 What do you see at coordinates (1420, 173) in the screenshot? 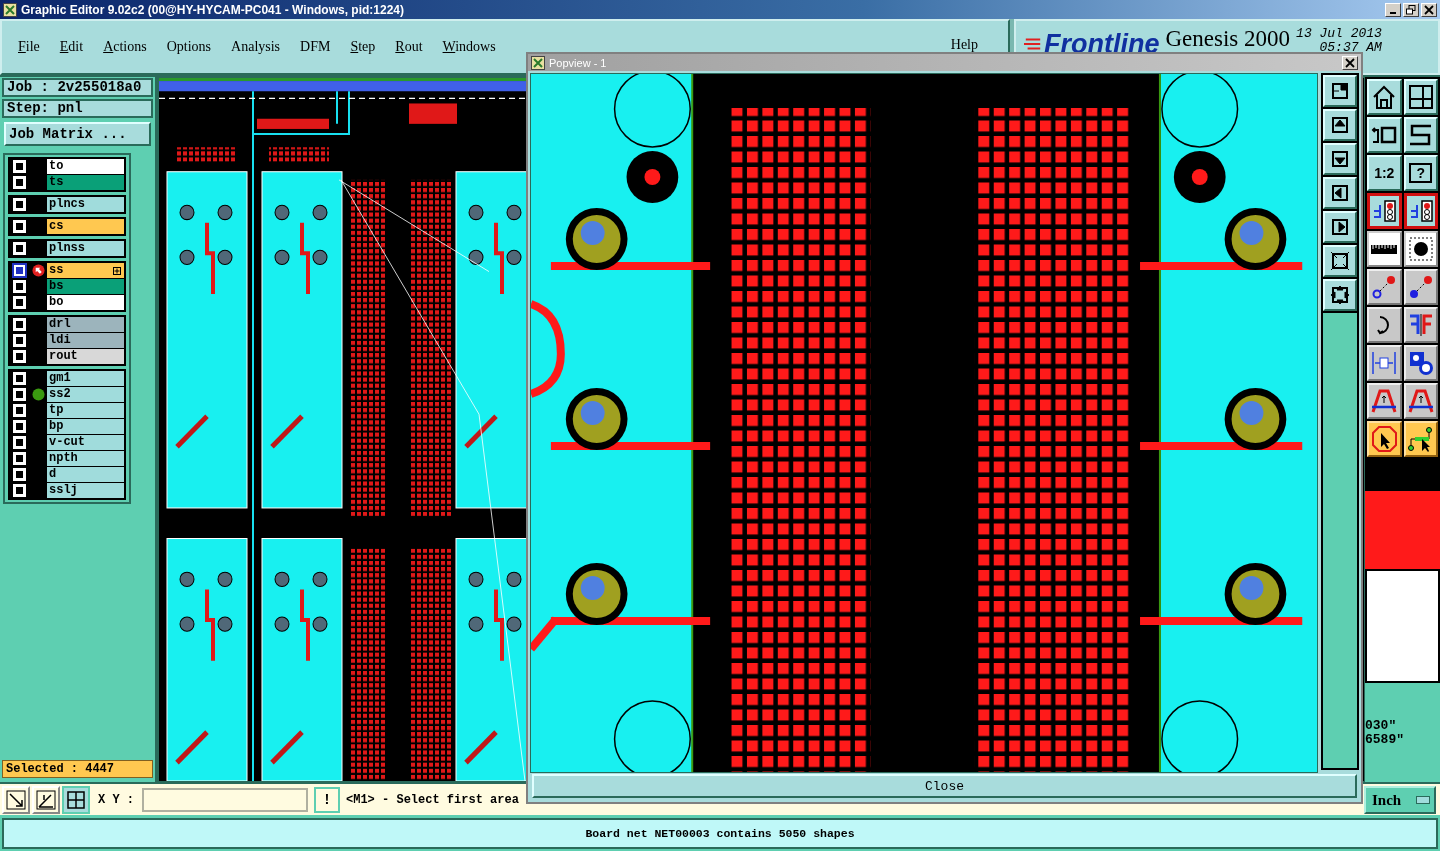
I see `tool-button: ?` at bounding box center [1420, 173].